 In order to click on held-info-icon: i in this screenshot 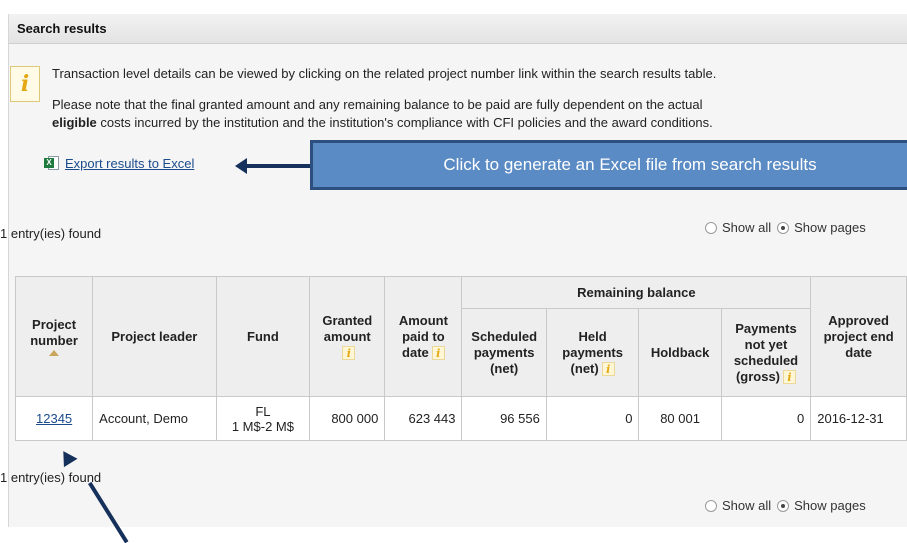, I will do `click(608, 369)`.